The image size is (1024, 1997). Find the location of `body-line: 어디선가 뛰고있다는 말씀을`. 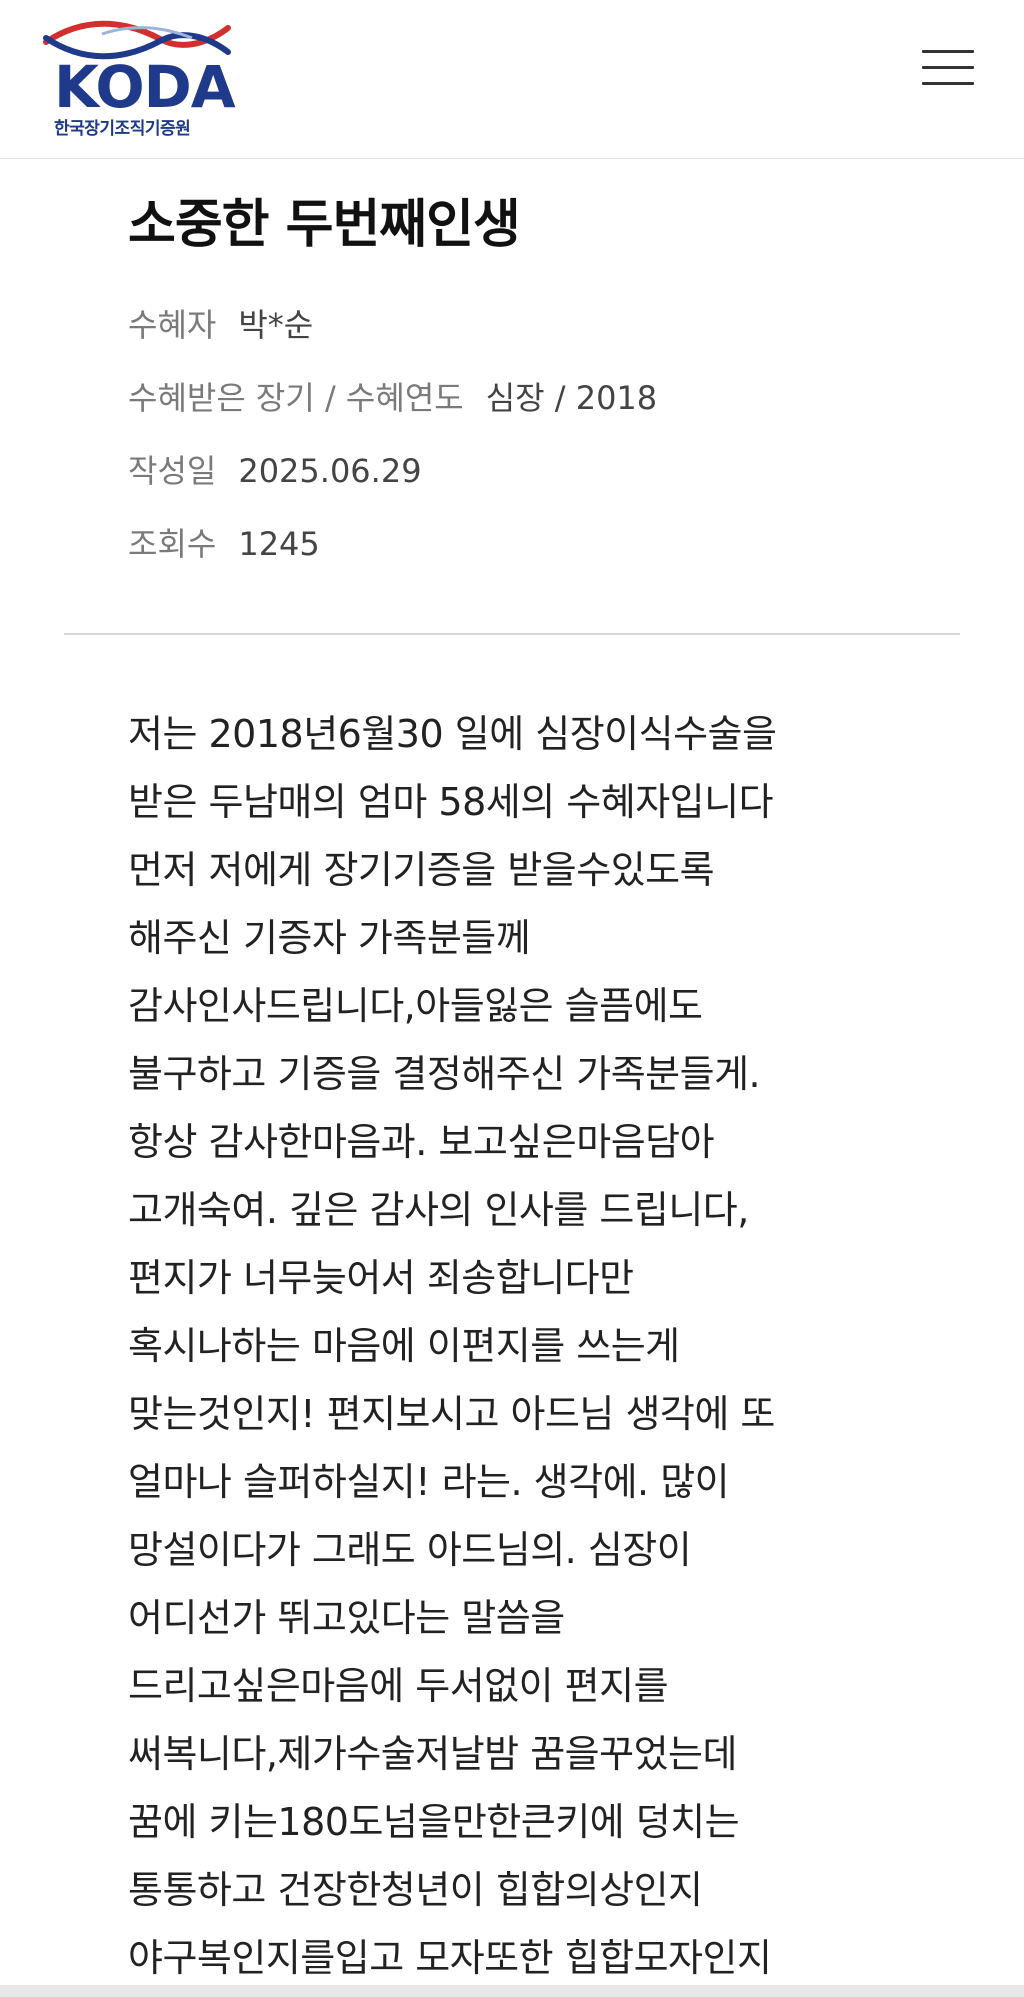

body-line: 어디선가 뛰고있다는 말씀을 is located at coordinates (346, 1618).